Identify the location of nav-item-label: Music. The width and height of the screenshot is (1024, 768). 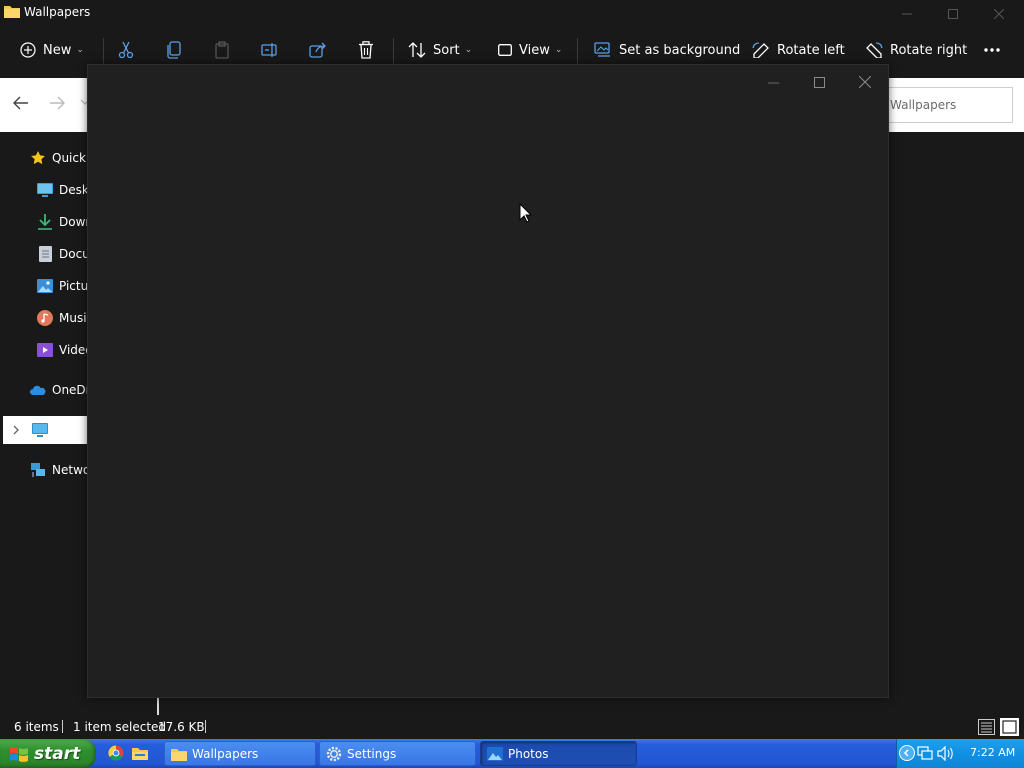
(74, 318).